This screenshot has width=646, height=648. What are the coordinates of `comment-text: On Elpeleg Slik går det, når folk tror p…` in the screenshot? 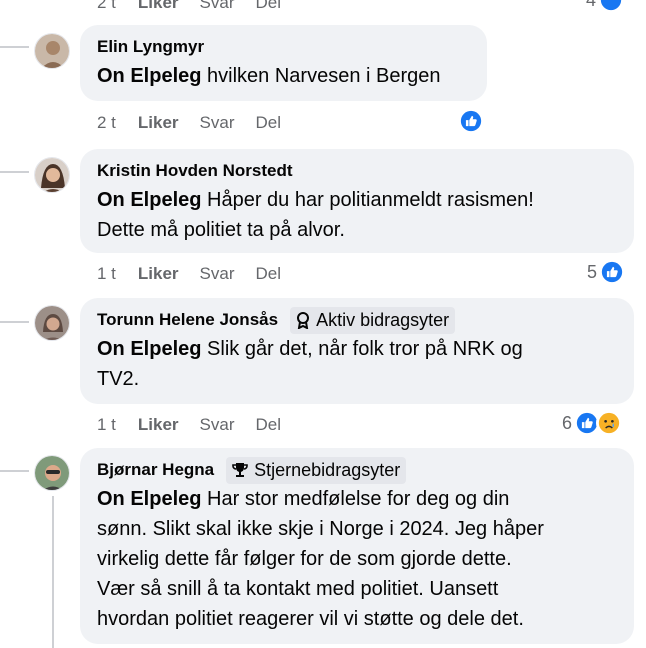 It's located at (359, 364).